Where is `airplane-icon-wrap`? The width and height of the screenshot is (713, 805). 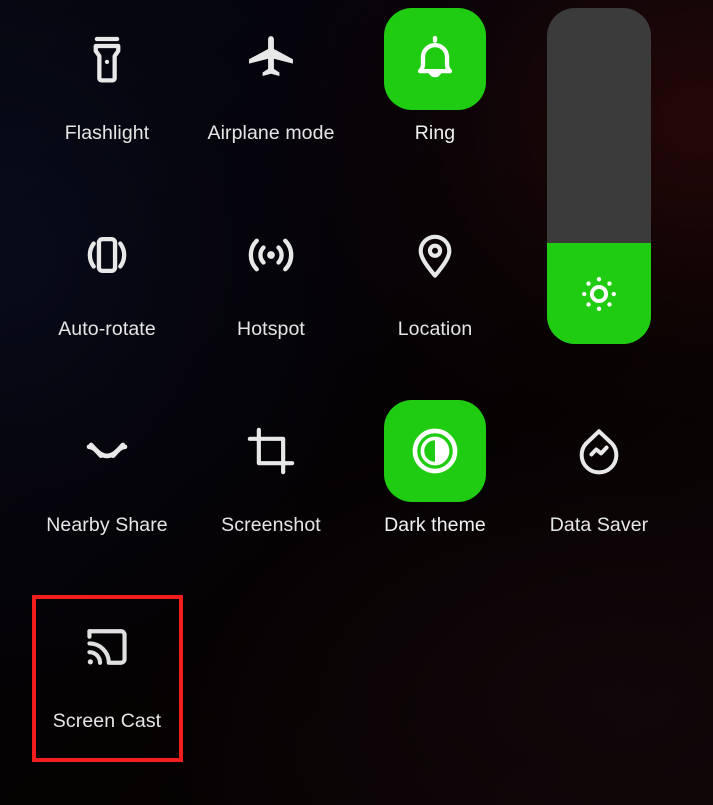
airplane-icon-wrap is located at coordinates (271, 59).